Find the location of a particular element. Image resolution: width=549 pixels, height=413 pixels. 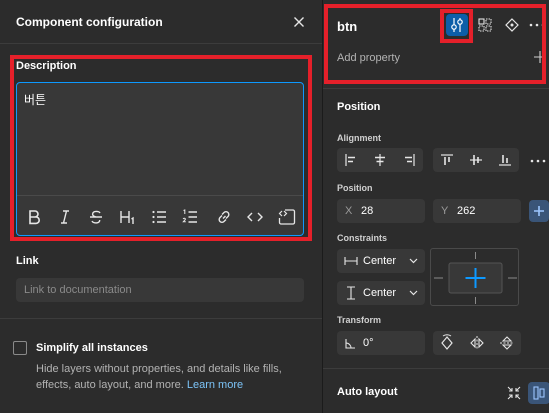

auto-layout-toggle-icon is located at coordinates (538, 393).